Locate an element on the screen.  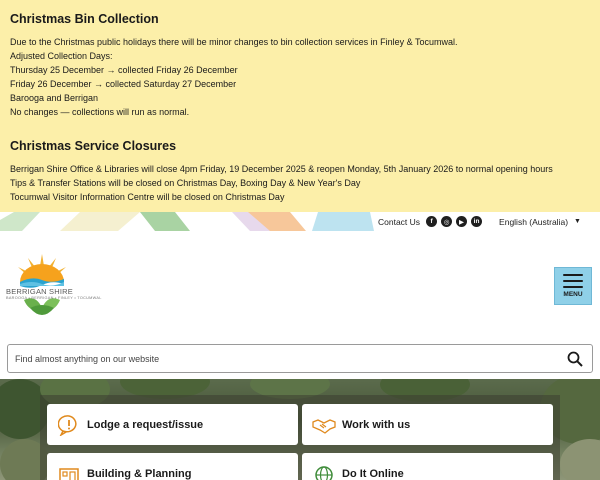
notice-line: Barooga and Berrigan is located at coordinates (54, 98).